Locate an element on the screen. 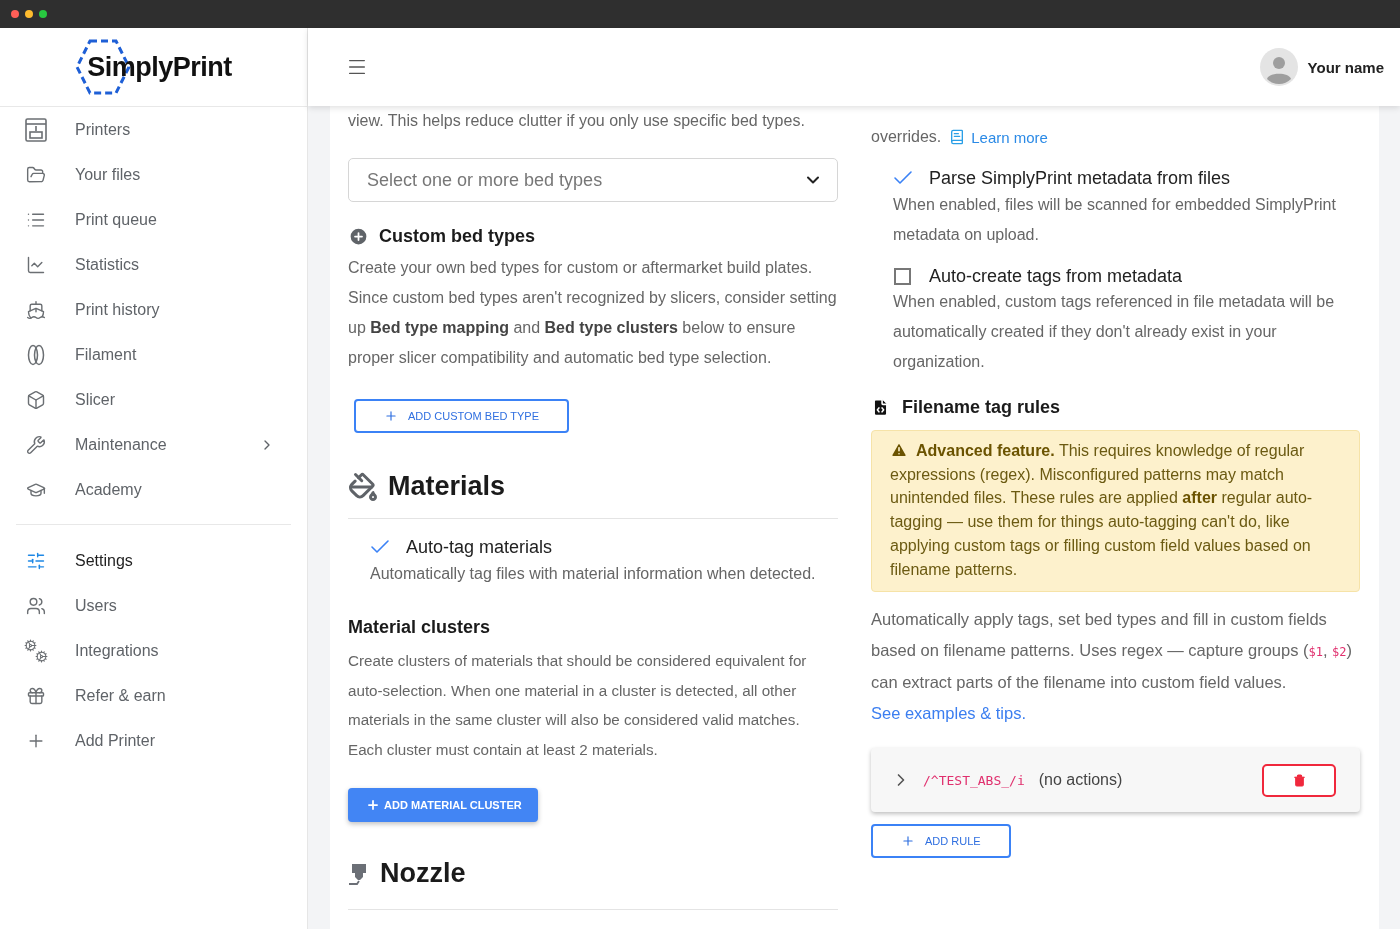 This screenshot has width=1400, height=929. section-description: view. This helps reduce clutter if you only use specific bed types. is located at coordinates (577, 121).